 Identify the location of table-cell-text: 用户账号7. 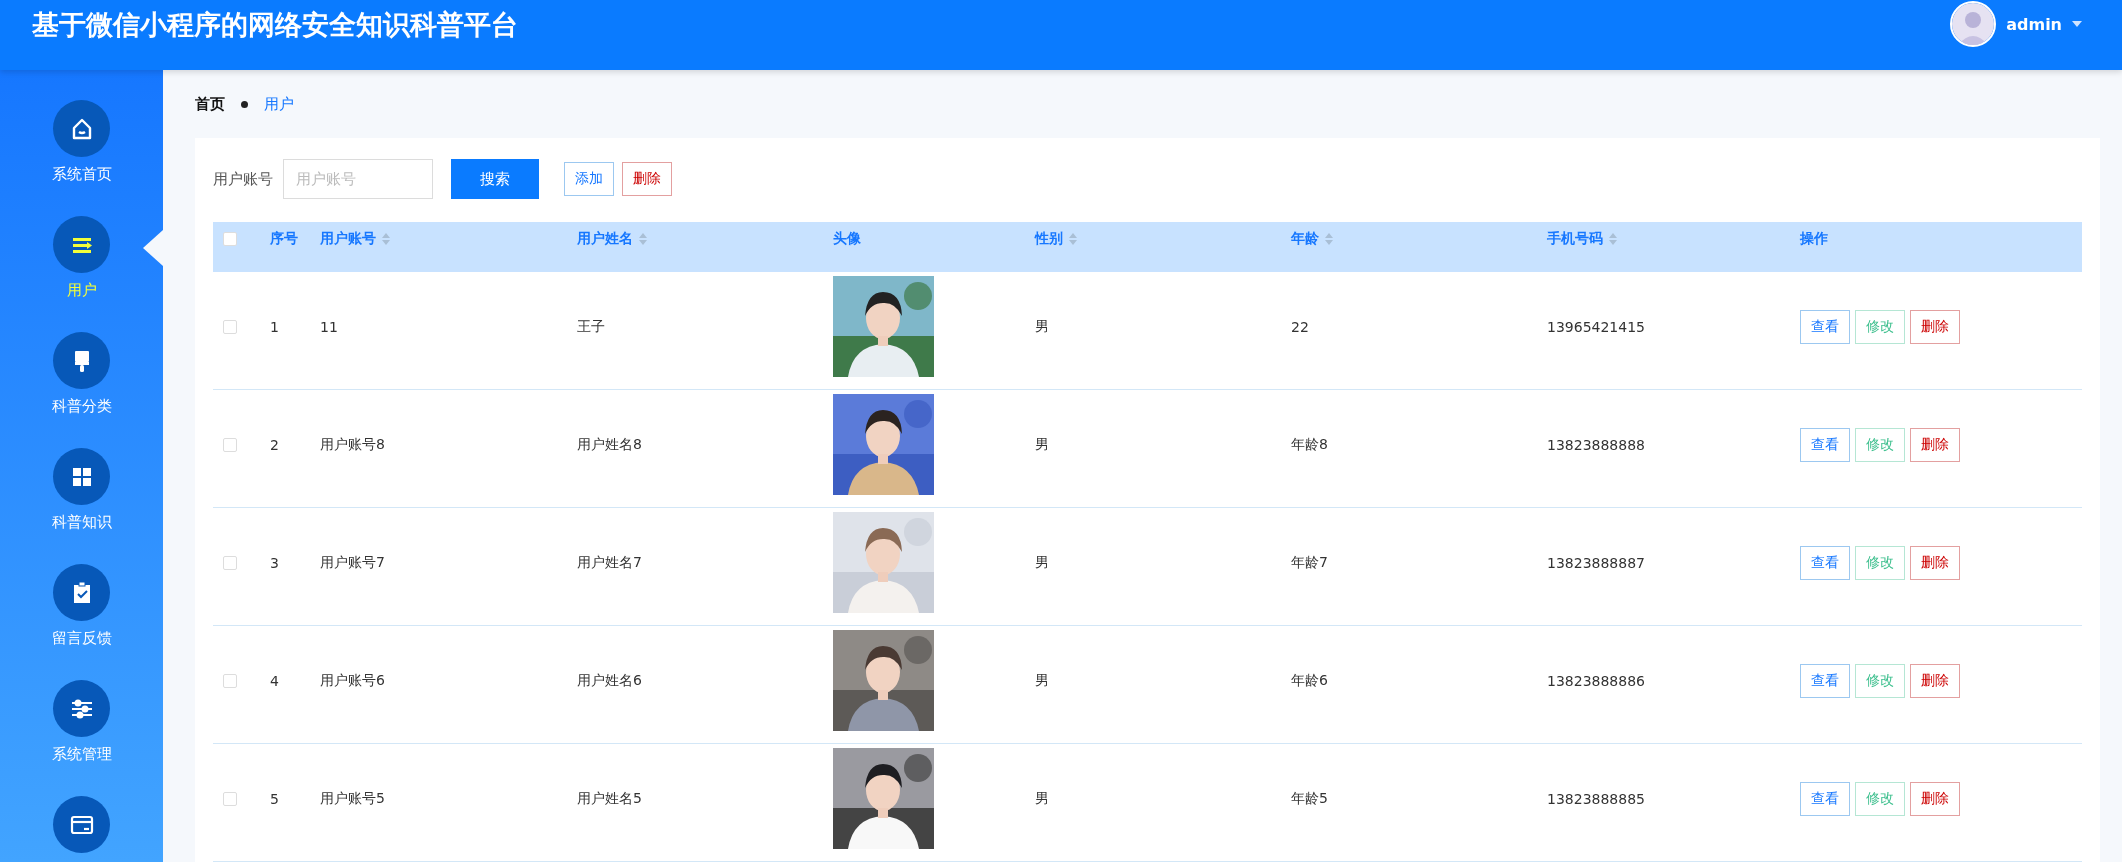
(353, 562).